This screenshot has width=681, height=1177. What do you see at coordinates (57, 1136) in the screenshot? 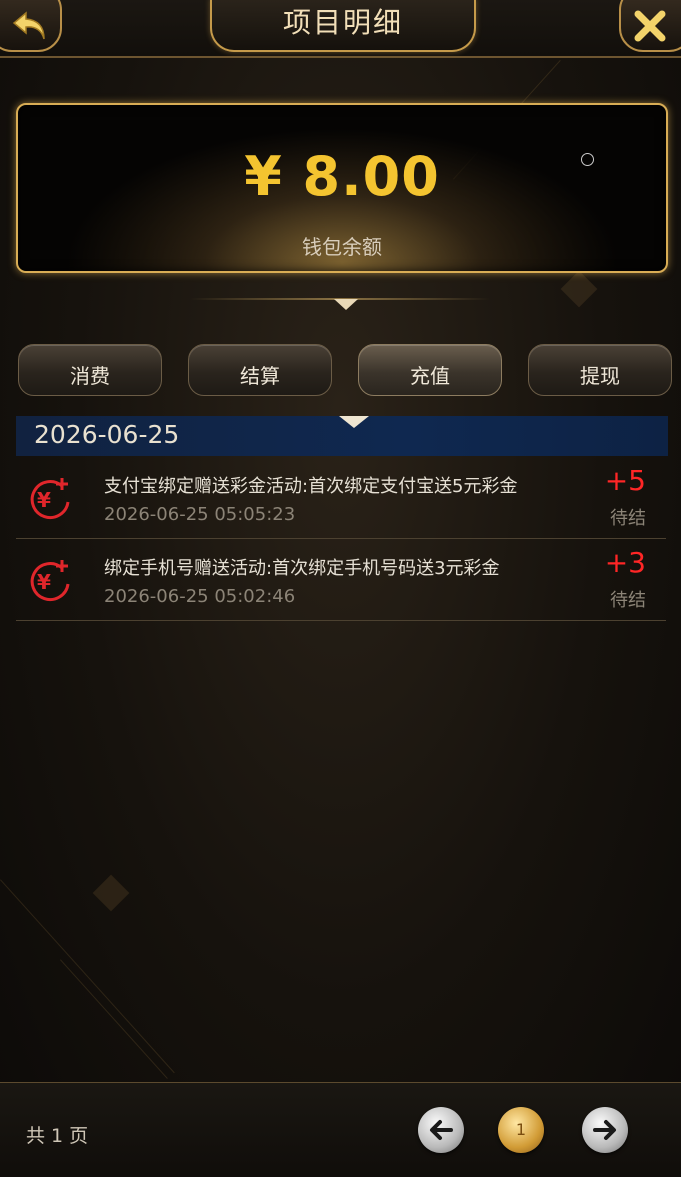
I see `page-total: 共 1 页` at bounding box center [57, 1136].